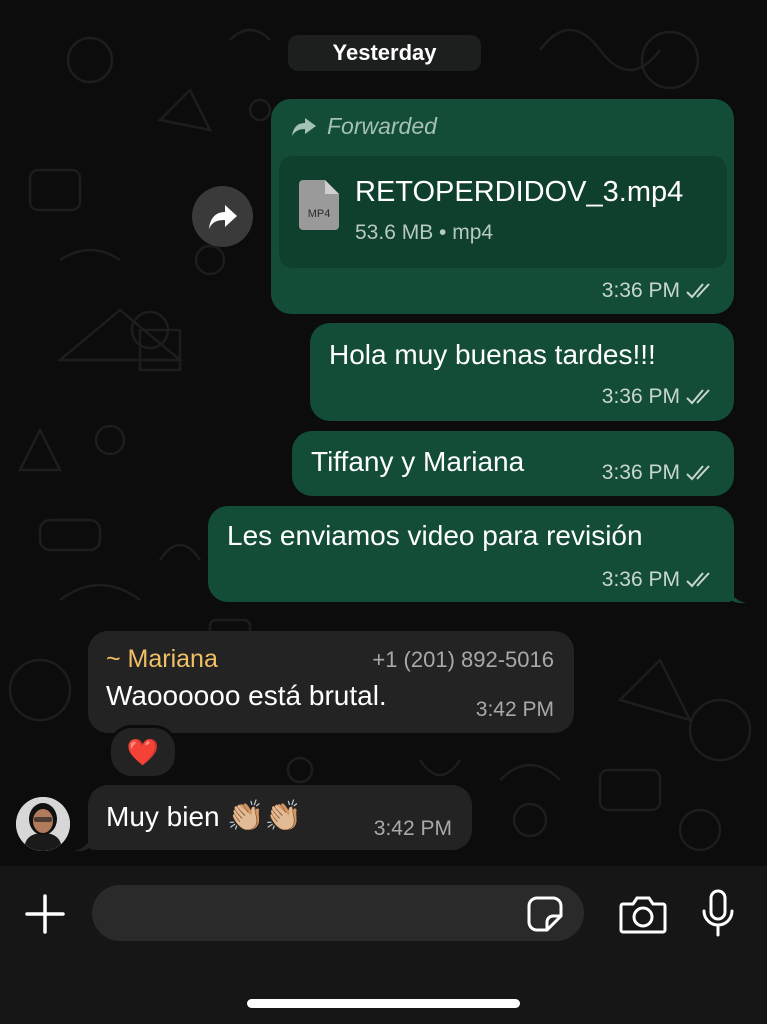 The image size is (767, 1024). I want to click on sticker-icon, so click(545, 914).